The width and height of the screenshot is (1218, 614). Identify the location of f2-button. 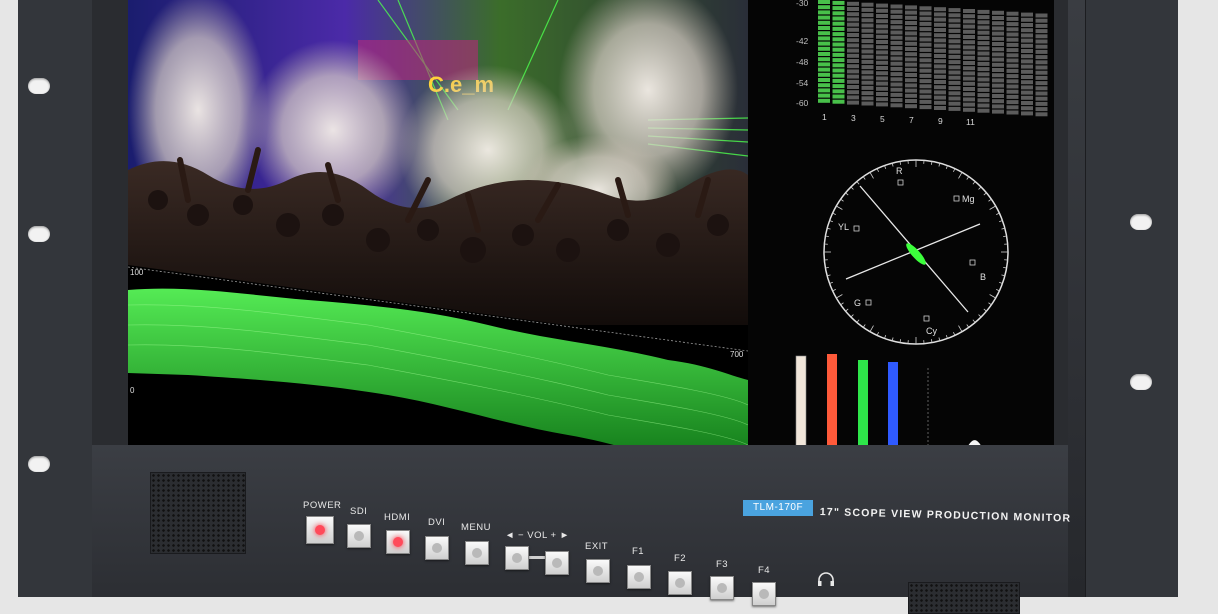
(680, 583).